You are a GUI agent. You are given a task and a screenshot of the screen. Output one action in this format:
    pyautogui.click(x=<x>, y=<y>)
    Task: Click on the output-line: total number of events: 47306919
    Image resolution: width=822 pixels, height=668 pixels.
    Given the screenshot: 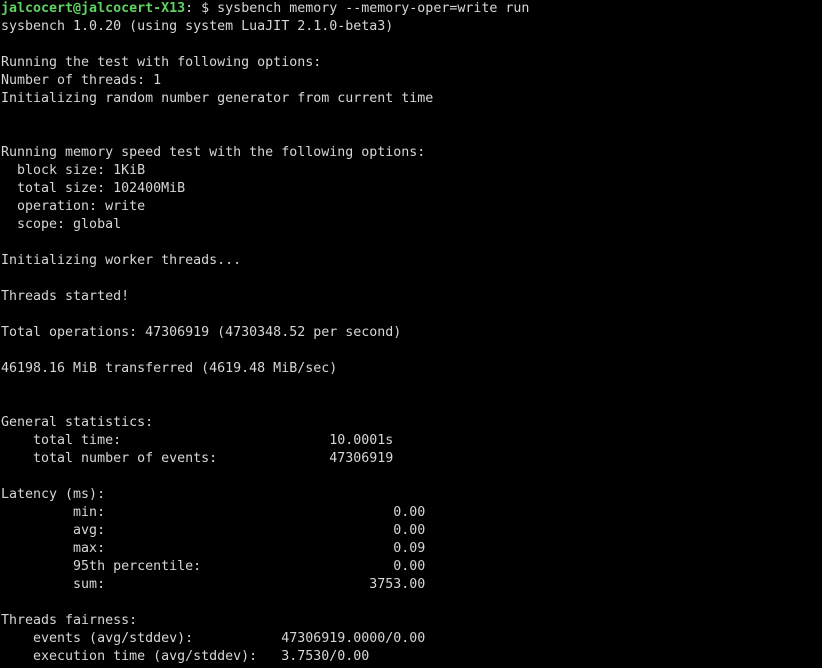 What is the action you would take?
    pyautogui.click(x=197, y=458)
    